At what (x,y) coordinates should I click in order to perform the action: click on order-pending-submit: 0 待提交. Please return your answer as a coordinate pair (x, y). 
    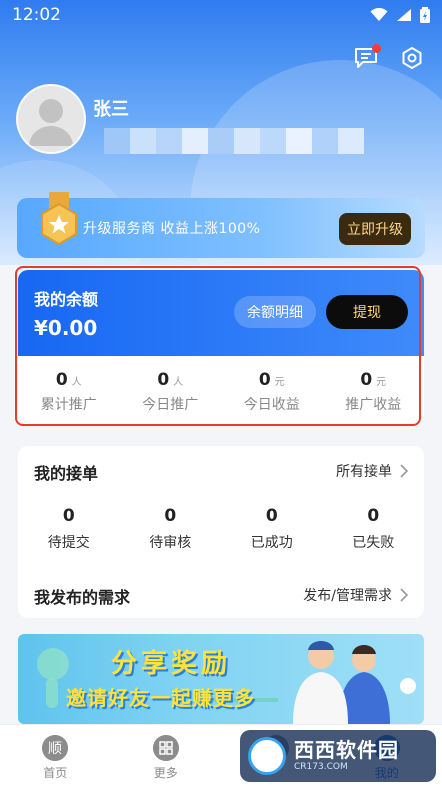
    Looking at the image, I should click on (69, 529).